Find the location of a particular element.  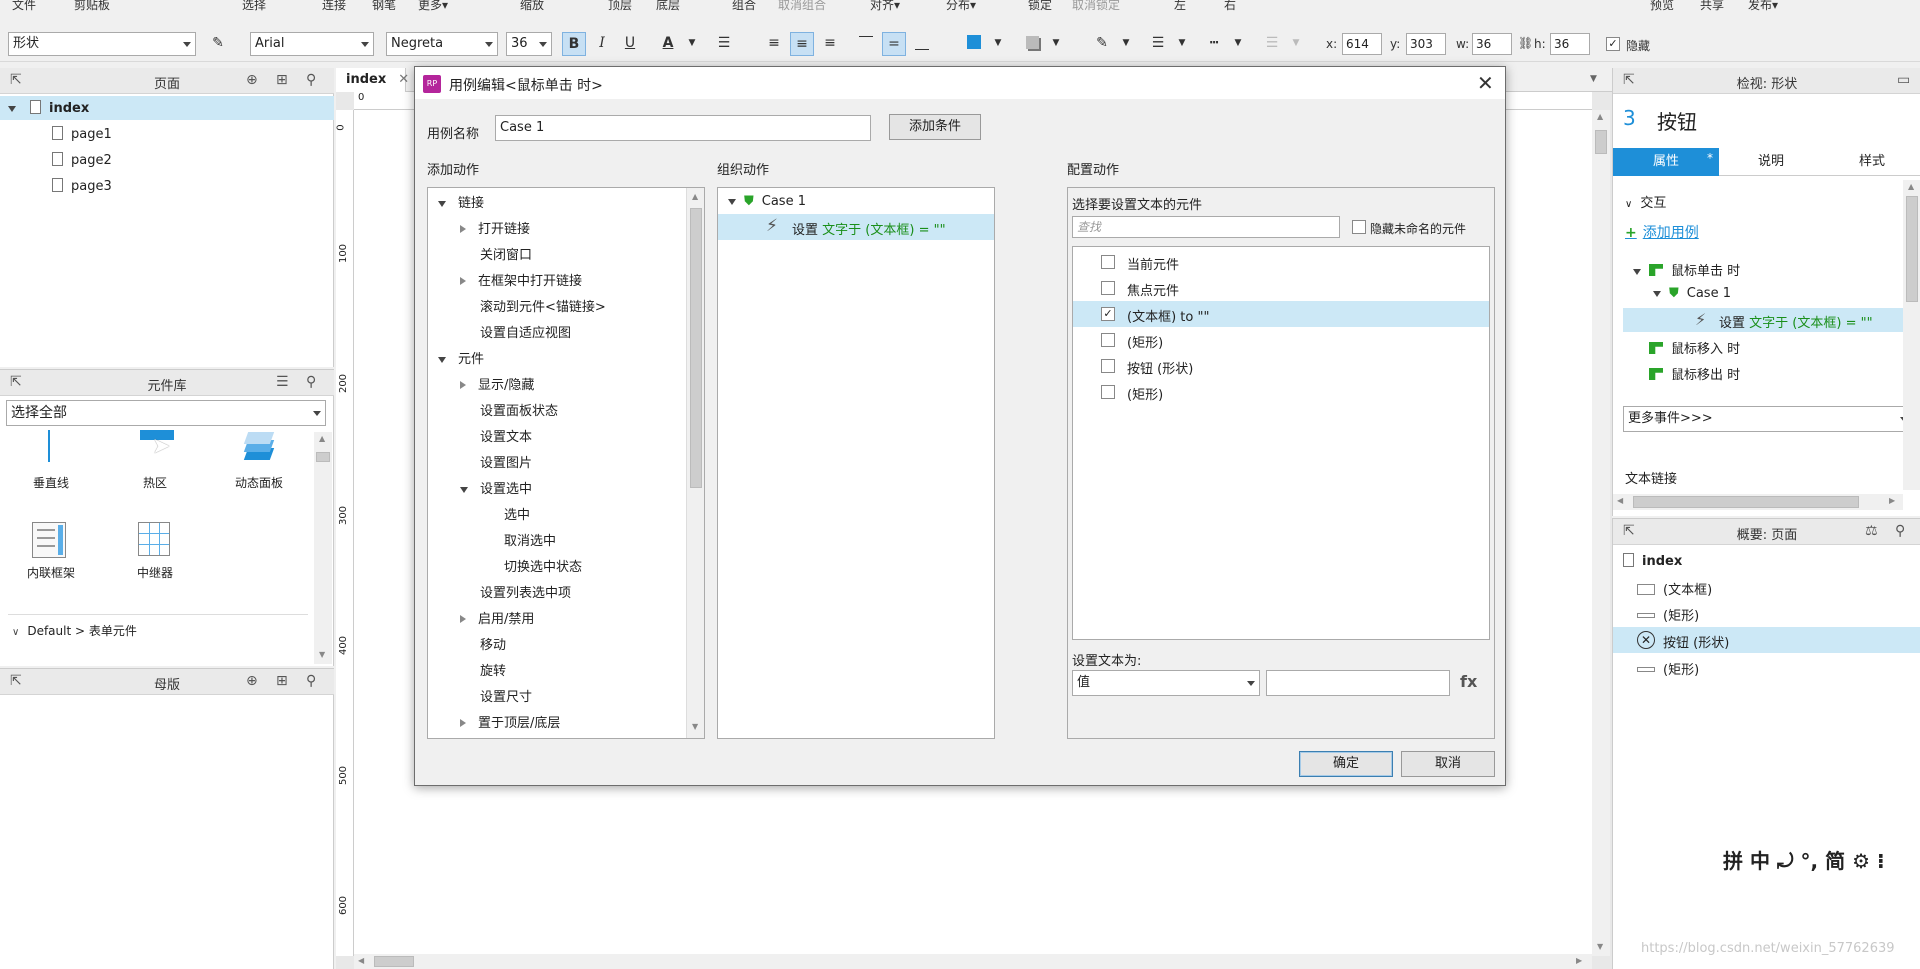

tab-style: 样式 is located at coordinates (1871, 162).